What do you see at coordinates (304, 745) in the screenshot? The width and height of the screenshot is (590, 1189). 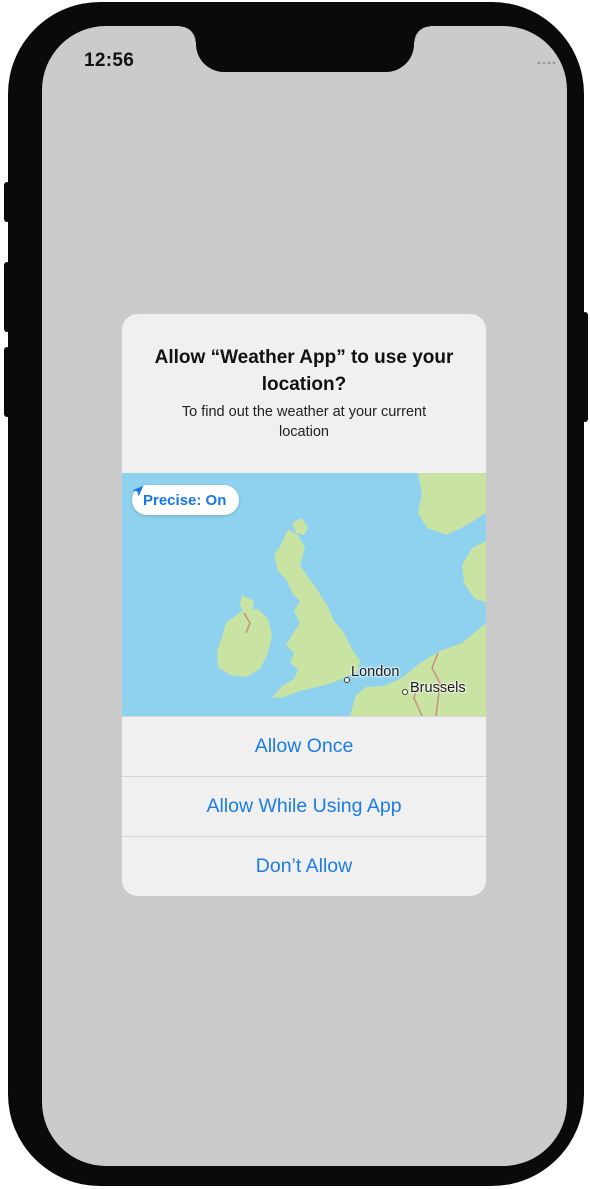 I see `allow-once-button: Allow Once` at bounding box center [304, 745].